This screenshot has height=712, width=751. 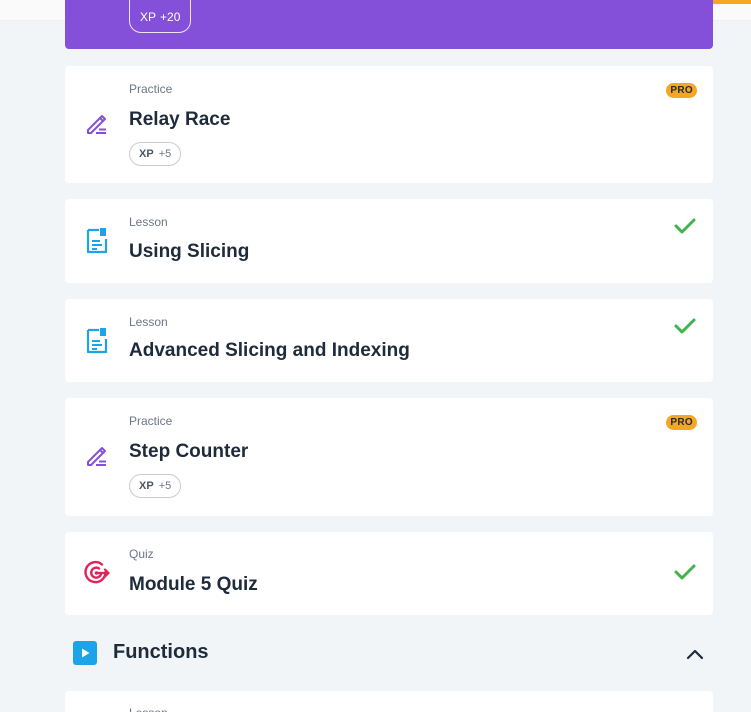 I want to click on lesson-card-advanced-slicing: Lesson Advanced Slicing and Indexing, so click(x=389, y=340).